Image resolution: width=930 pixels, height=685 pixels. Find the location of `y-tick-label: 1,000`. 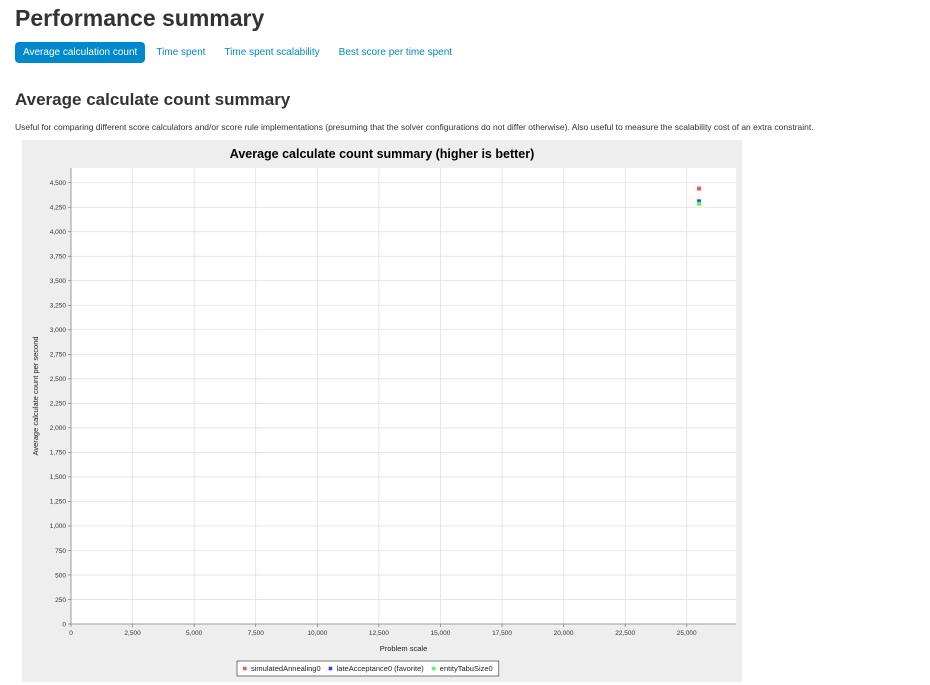

y-tick-label: 1,000 is located at coordinates (58, 526).